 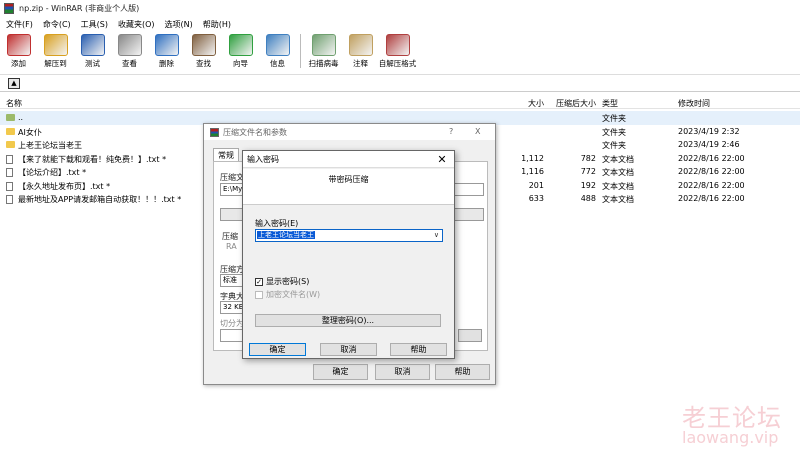 I want to click on toolbar-button-10: 自解压格式, so click(x=397, y=51).